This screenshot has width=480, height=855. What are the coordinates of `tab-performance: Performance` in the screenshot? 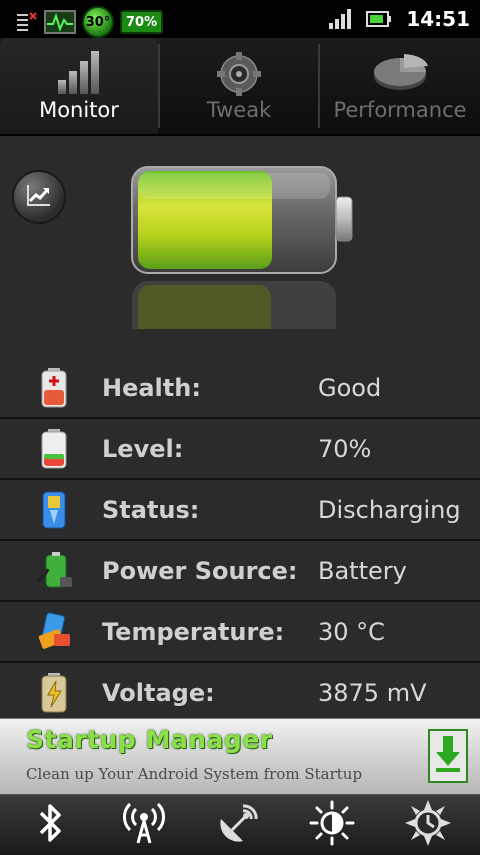 It's located at (400, 86).